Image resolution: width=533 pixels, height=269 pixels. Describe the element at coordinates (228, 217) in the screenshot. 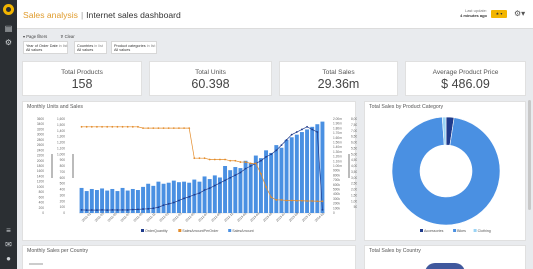

I see `x-tick: 2012-11` at that location.